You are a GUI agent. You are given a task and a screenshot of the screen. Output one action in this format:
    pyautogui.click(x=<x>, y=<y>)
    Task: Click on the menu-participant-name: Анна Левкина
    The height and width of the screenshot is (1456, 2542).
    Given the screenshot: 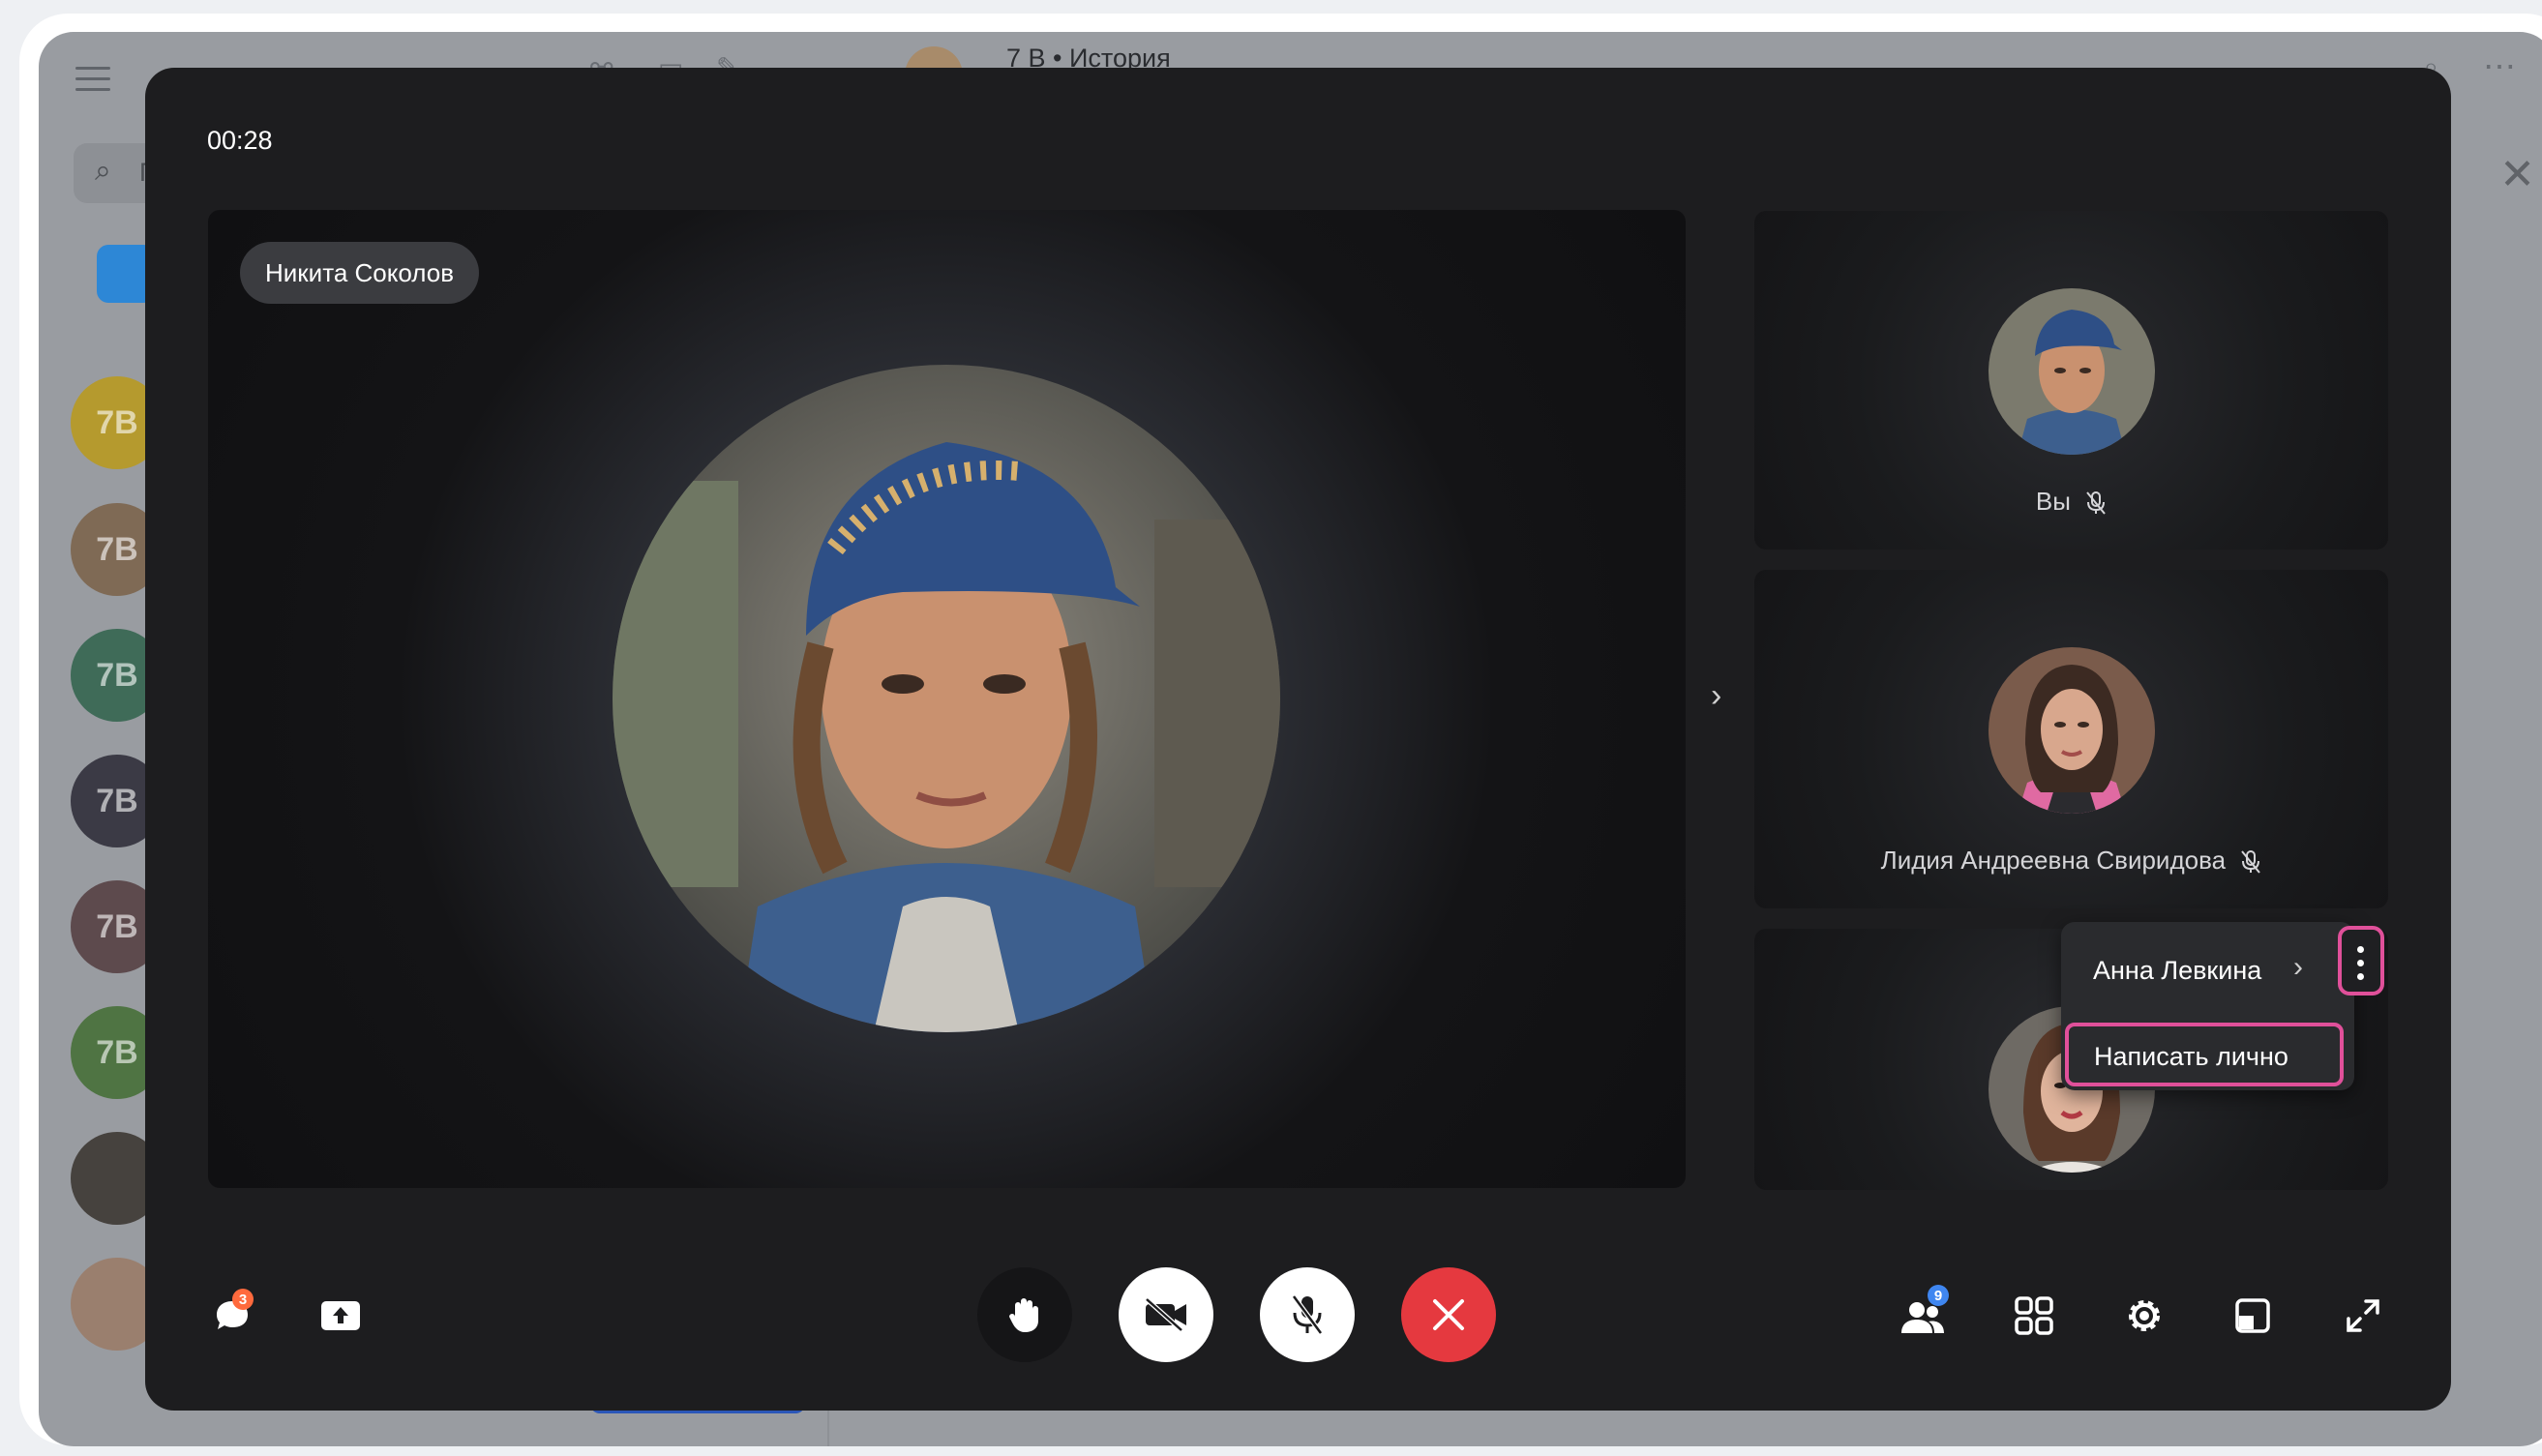 What is the action you would take?
    pyautogui.click(x=2177, y=971)
    